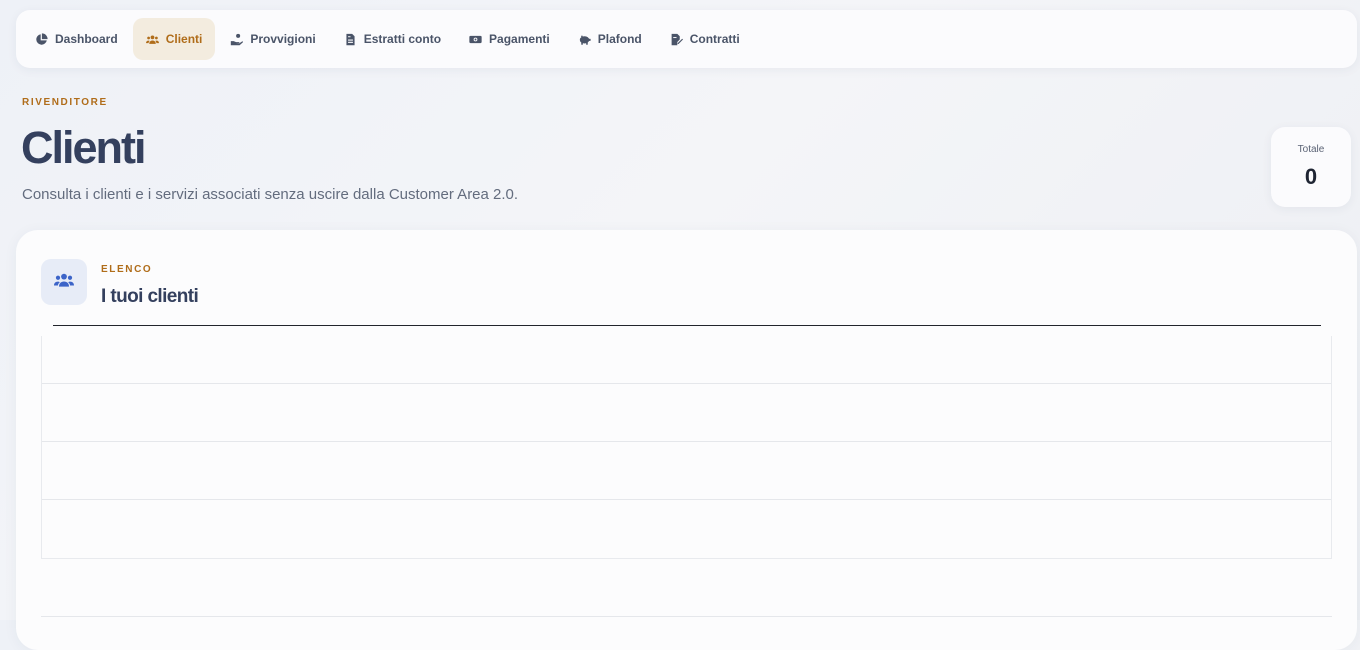 This screenshot has width=1360, height=650. What do you see at coordinates (127, 269) in the screenshot?
I see `panel-eyebrow: ELENCO` at bounding box center [127, 269].